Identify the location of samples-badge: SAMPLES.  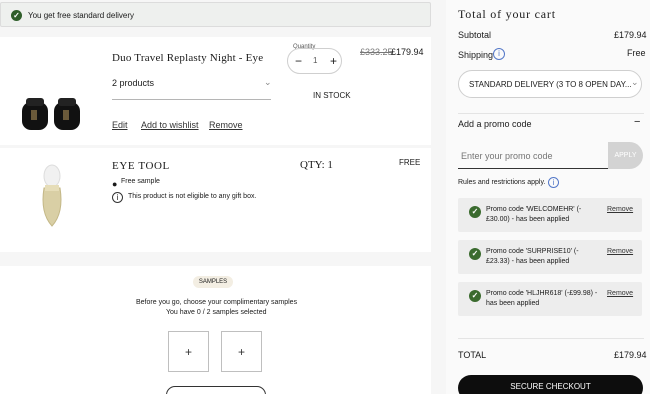
(213, 282).